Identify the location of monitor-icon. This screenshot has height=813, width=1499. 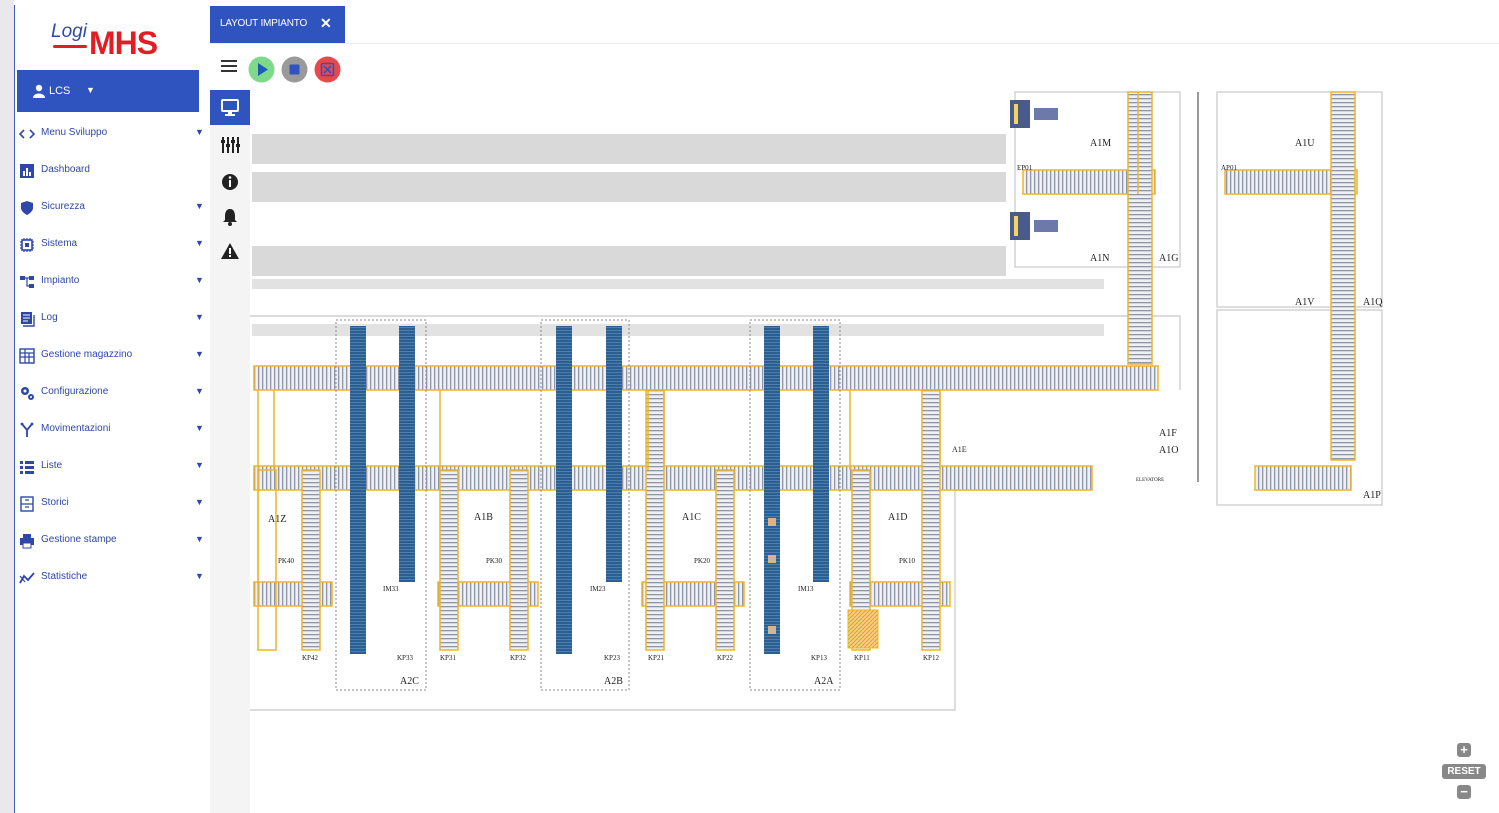
(230, 107).